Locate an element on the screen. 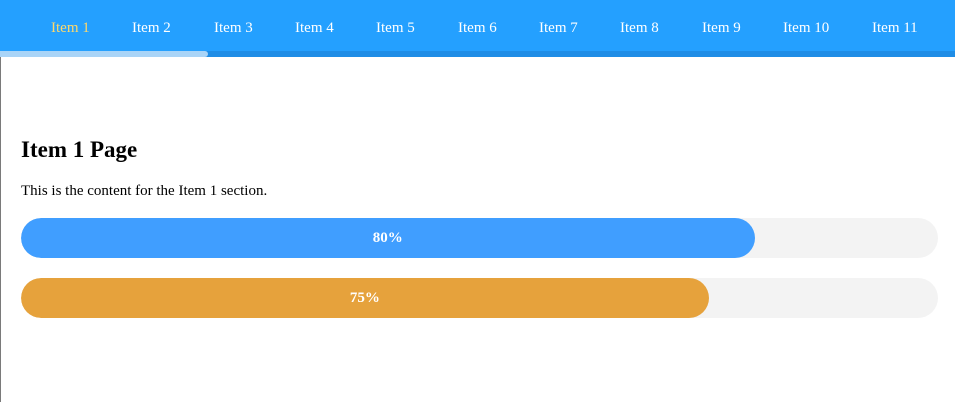 Image resolution: width=955 pixels, height=402 pixels. window-left-edge is located at coordinates (0, 201).